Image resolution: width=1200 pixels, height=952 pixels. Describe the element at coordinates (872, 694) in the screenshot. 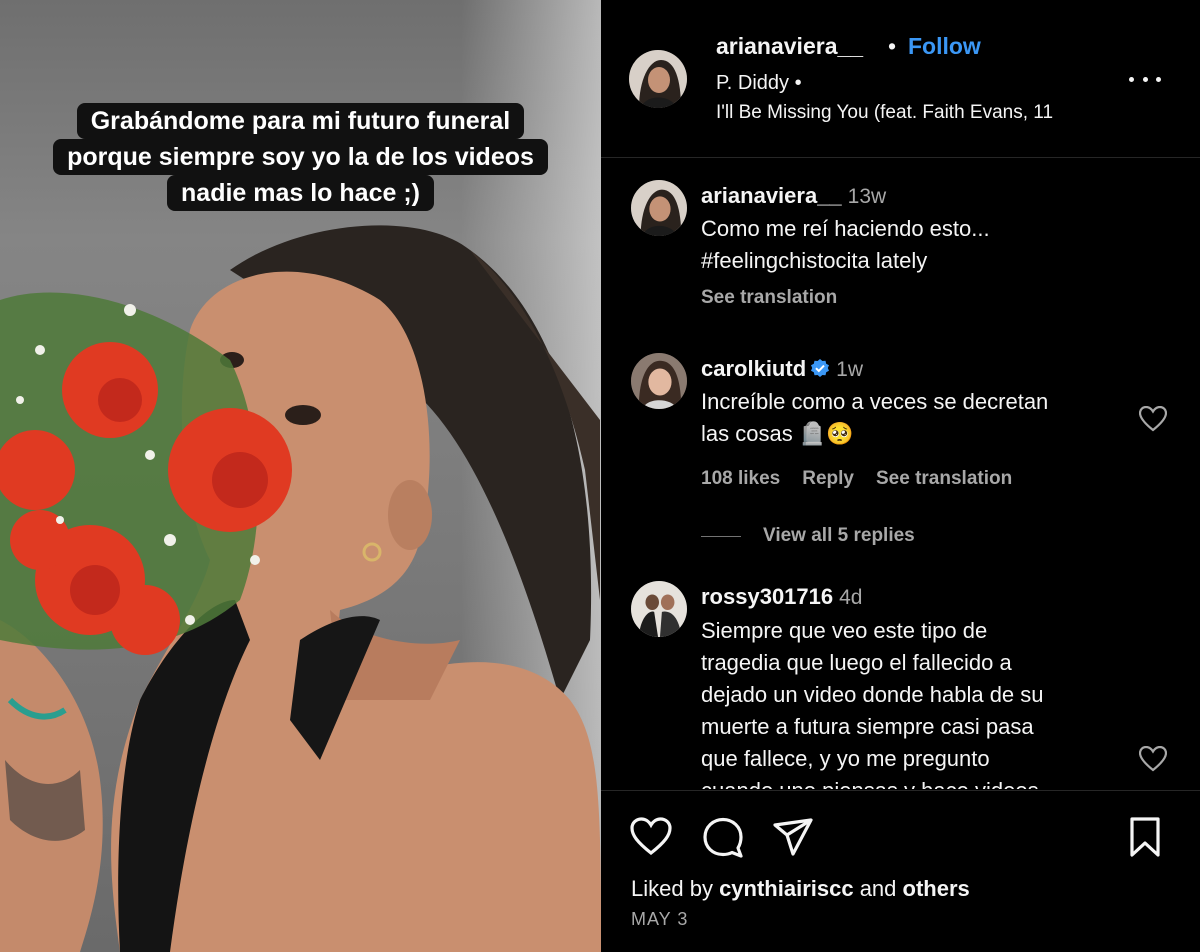

I see `comment-line: dejado un video donde habla de su` at that location.